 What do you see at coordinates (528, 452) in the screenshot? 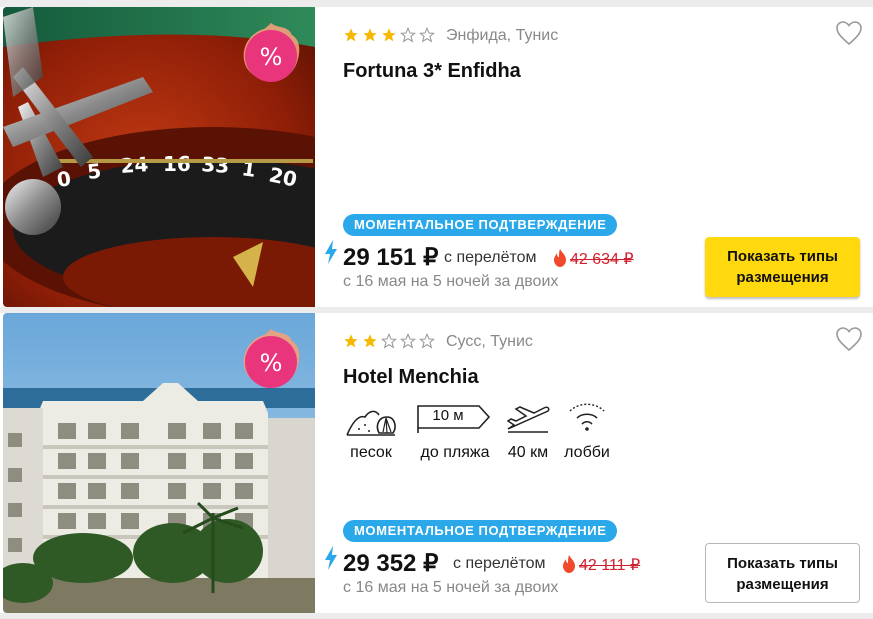
I see `amenity-label: 40 км` at bounding box center [528, 452].